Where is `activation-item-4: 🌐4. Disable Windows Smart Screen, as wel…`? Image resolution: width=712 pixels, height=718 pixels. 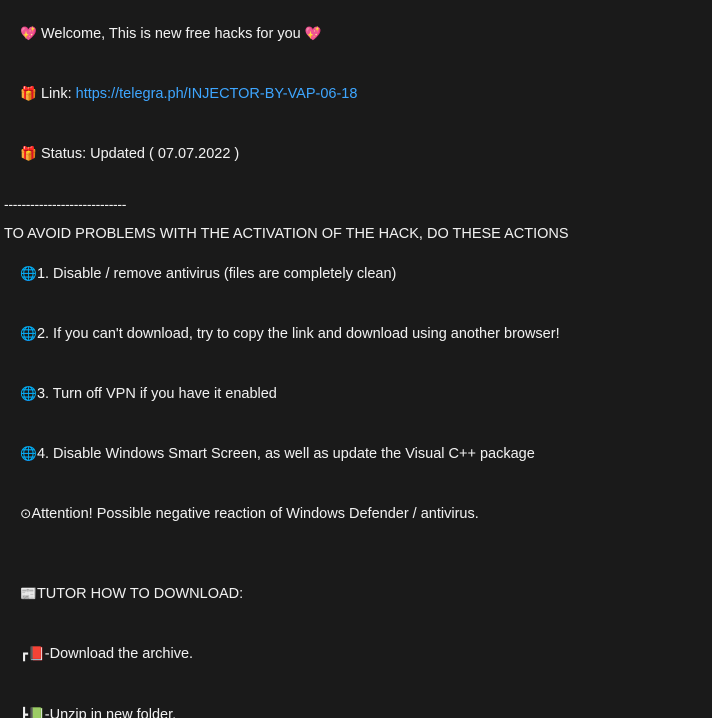
activation-item-4: 🌐4. Disable Windows Smart Screen, as wel… is located at coordinates (356, 454).